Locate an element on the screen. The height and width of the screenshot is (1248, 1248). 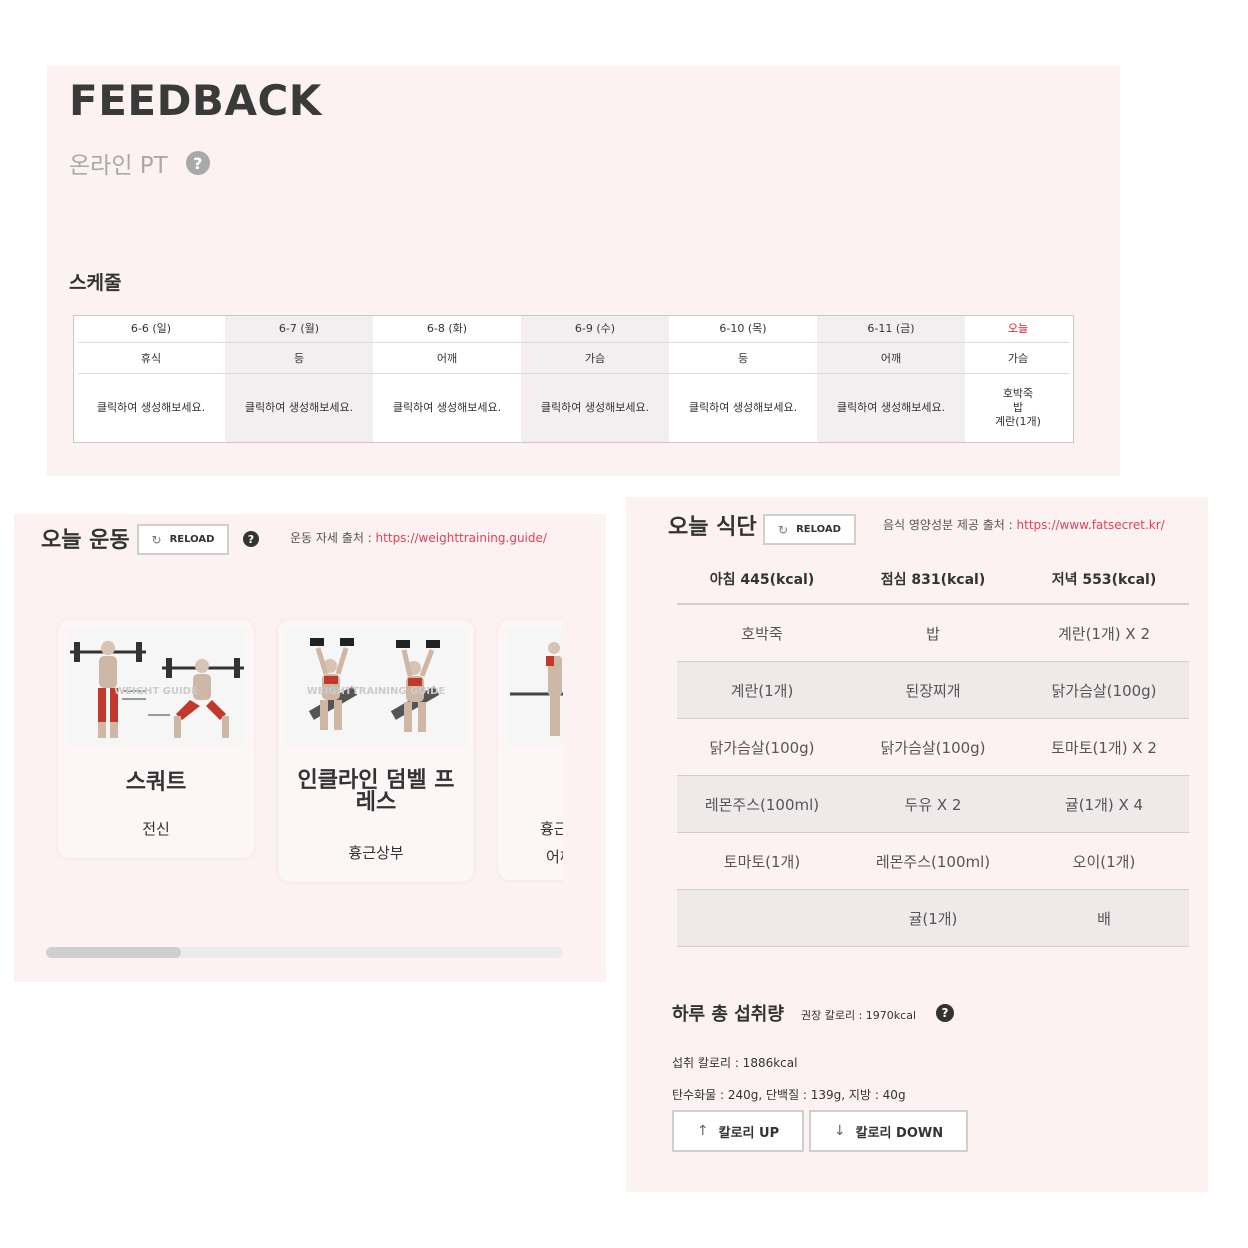
exercise-target-partial: 어깨 is located at coordinates (554, 857).